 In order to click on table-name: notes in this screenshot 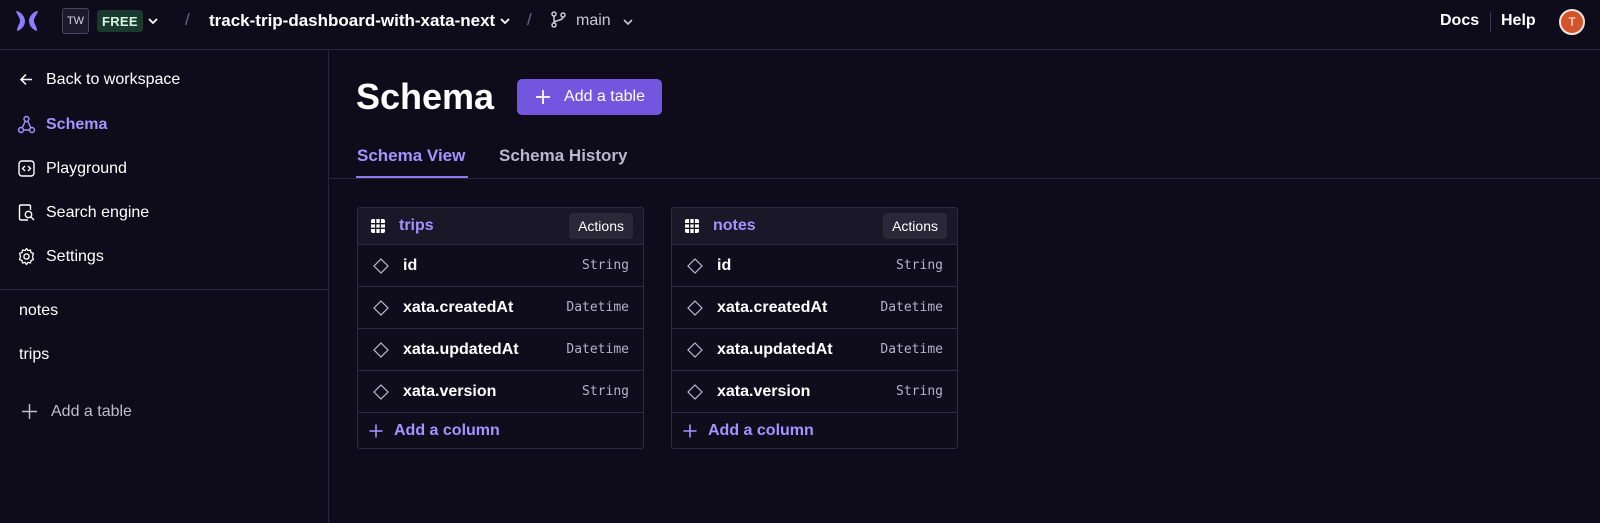, I will do `click(734, 226)`.